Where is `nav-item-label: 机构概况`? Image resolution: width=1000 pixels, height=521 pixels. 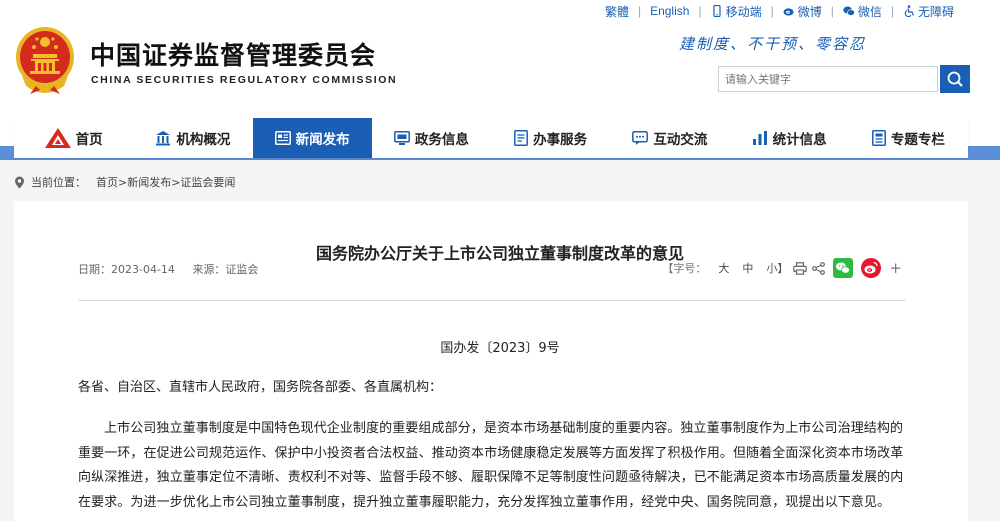
nav-item-label: 机构概况 is located at coordinates (203, 140).